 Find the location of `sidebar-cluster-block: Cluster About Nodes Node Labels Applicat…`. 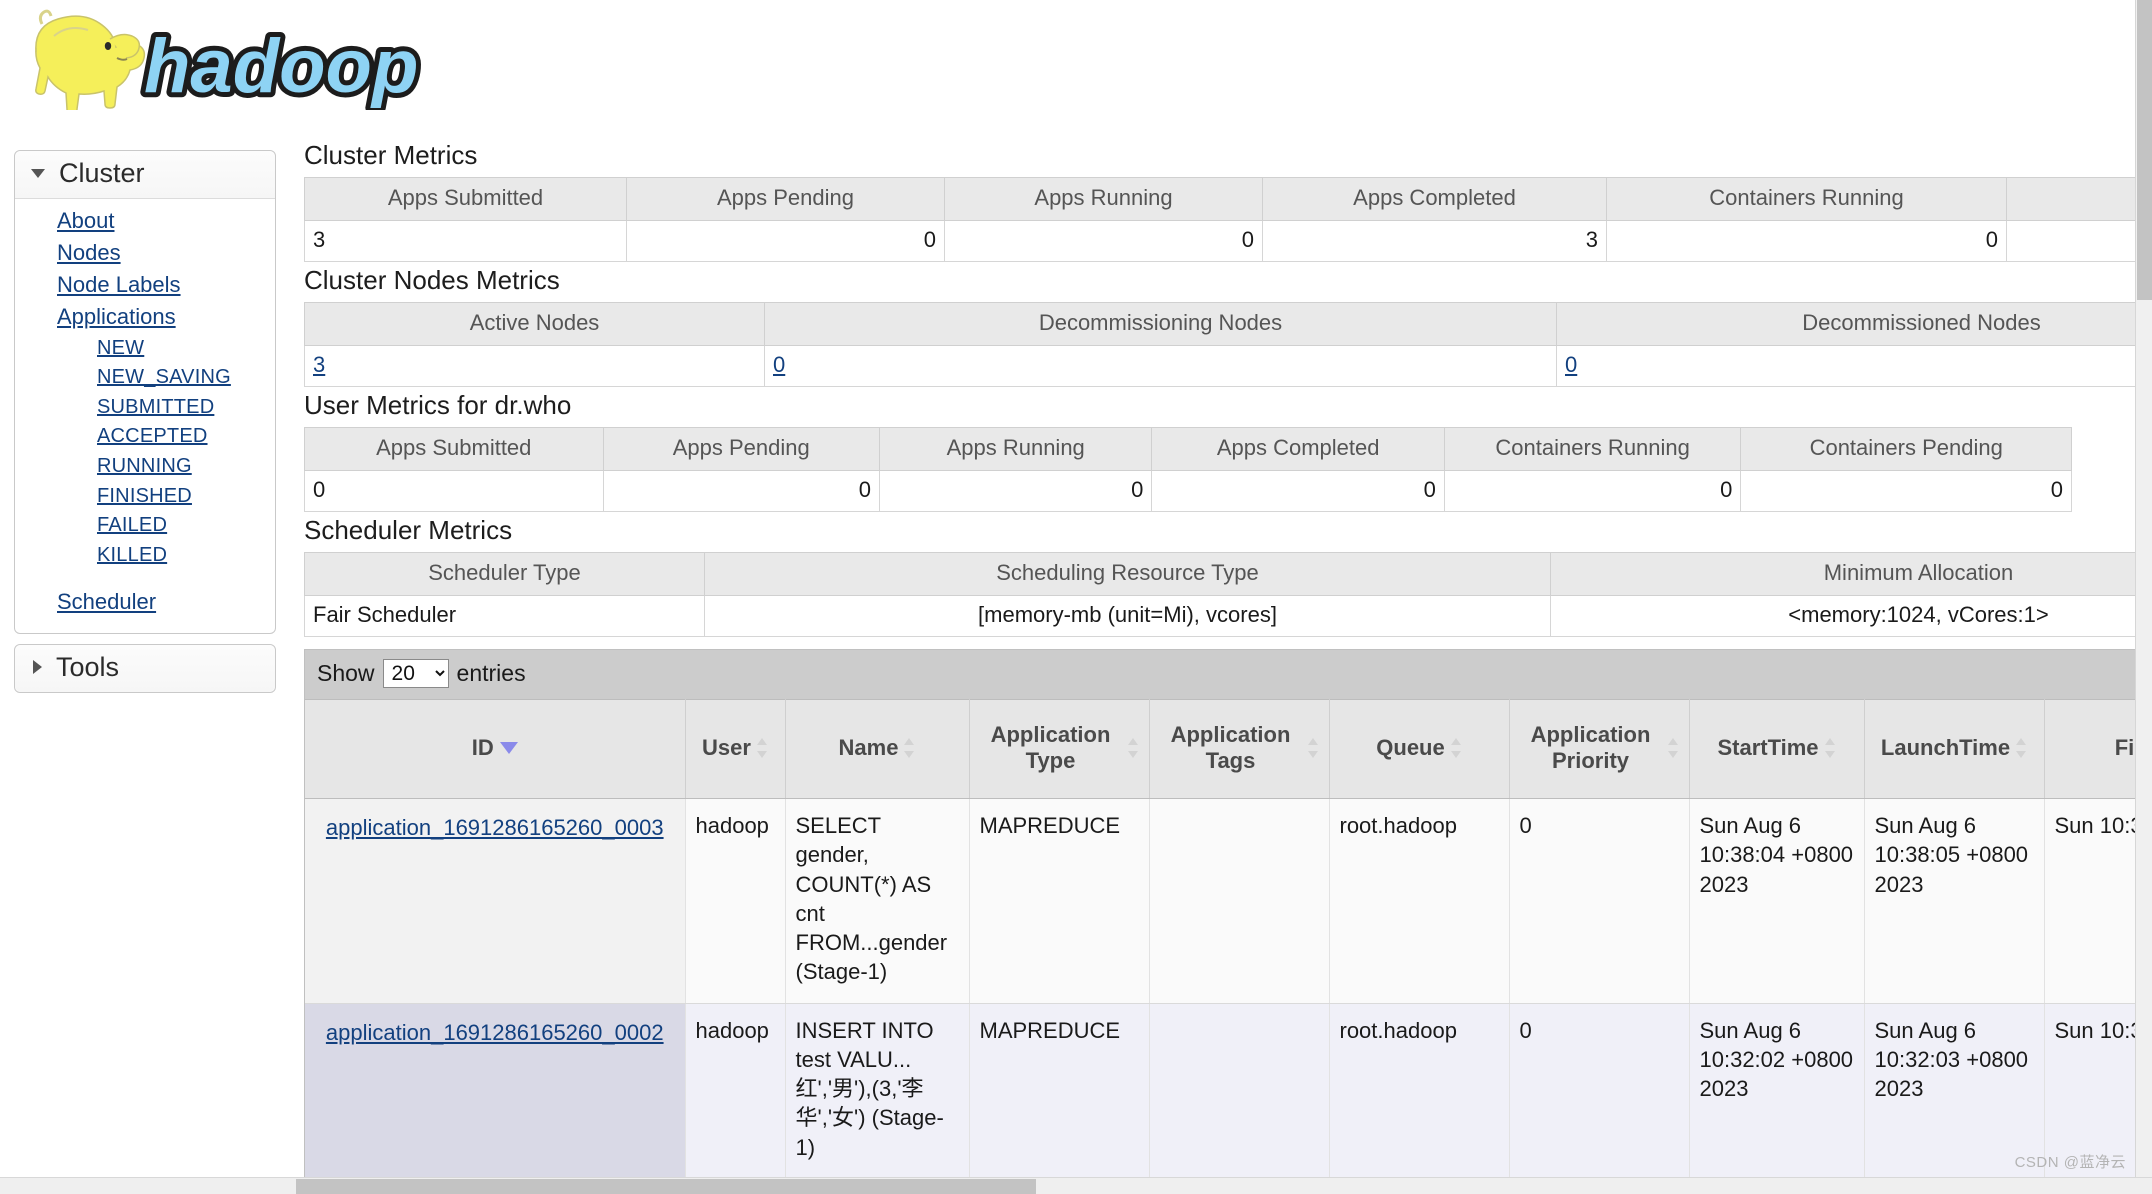

sidebar-cluster-block: Cluster About Nodes Node Labels Applicat… is located at coordinates (145, 392).